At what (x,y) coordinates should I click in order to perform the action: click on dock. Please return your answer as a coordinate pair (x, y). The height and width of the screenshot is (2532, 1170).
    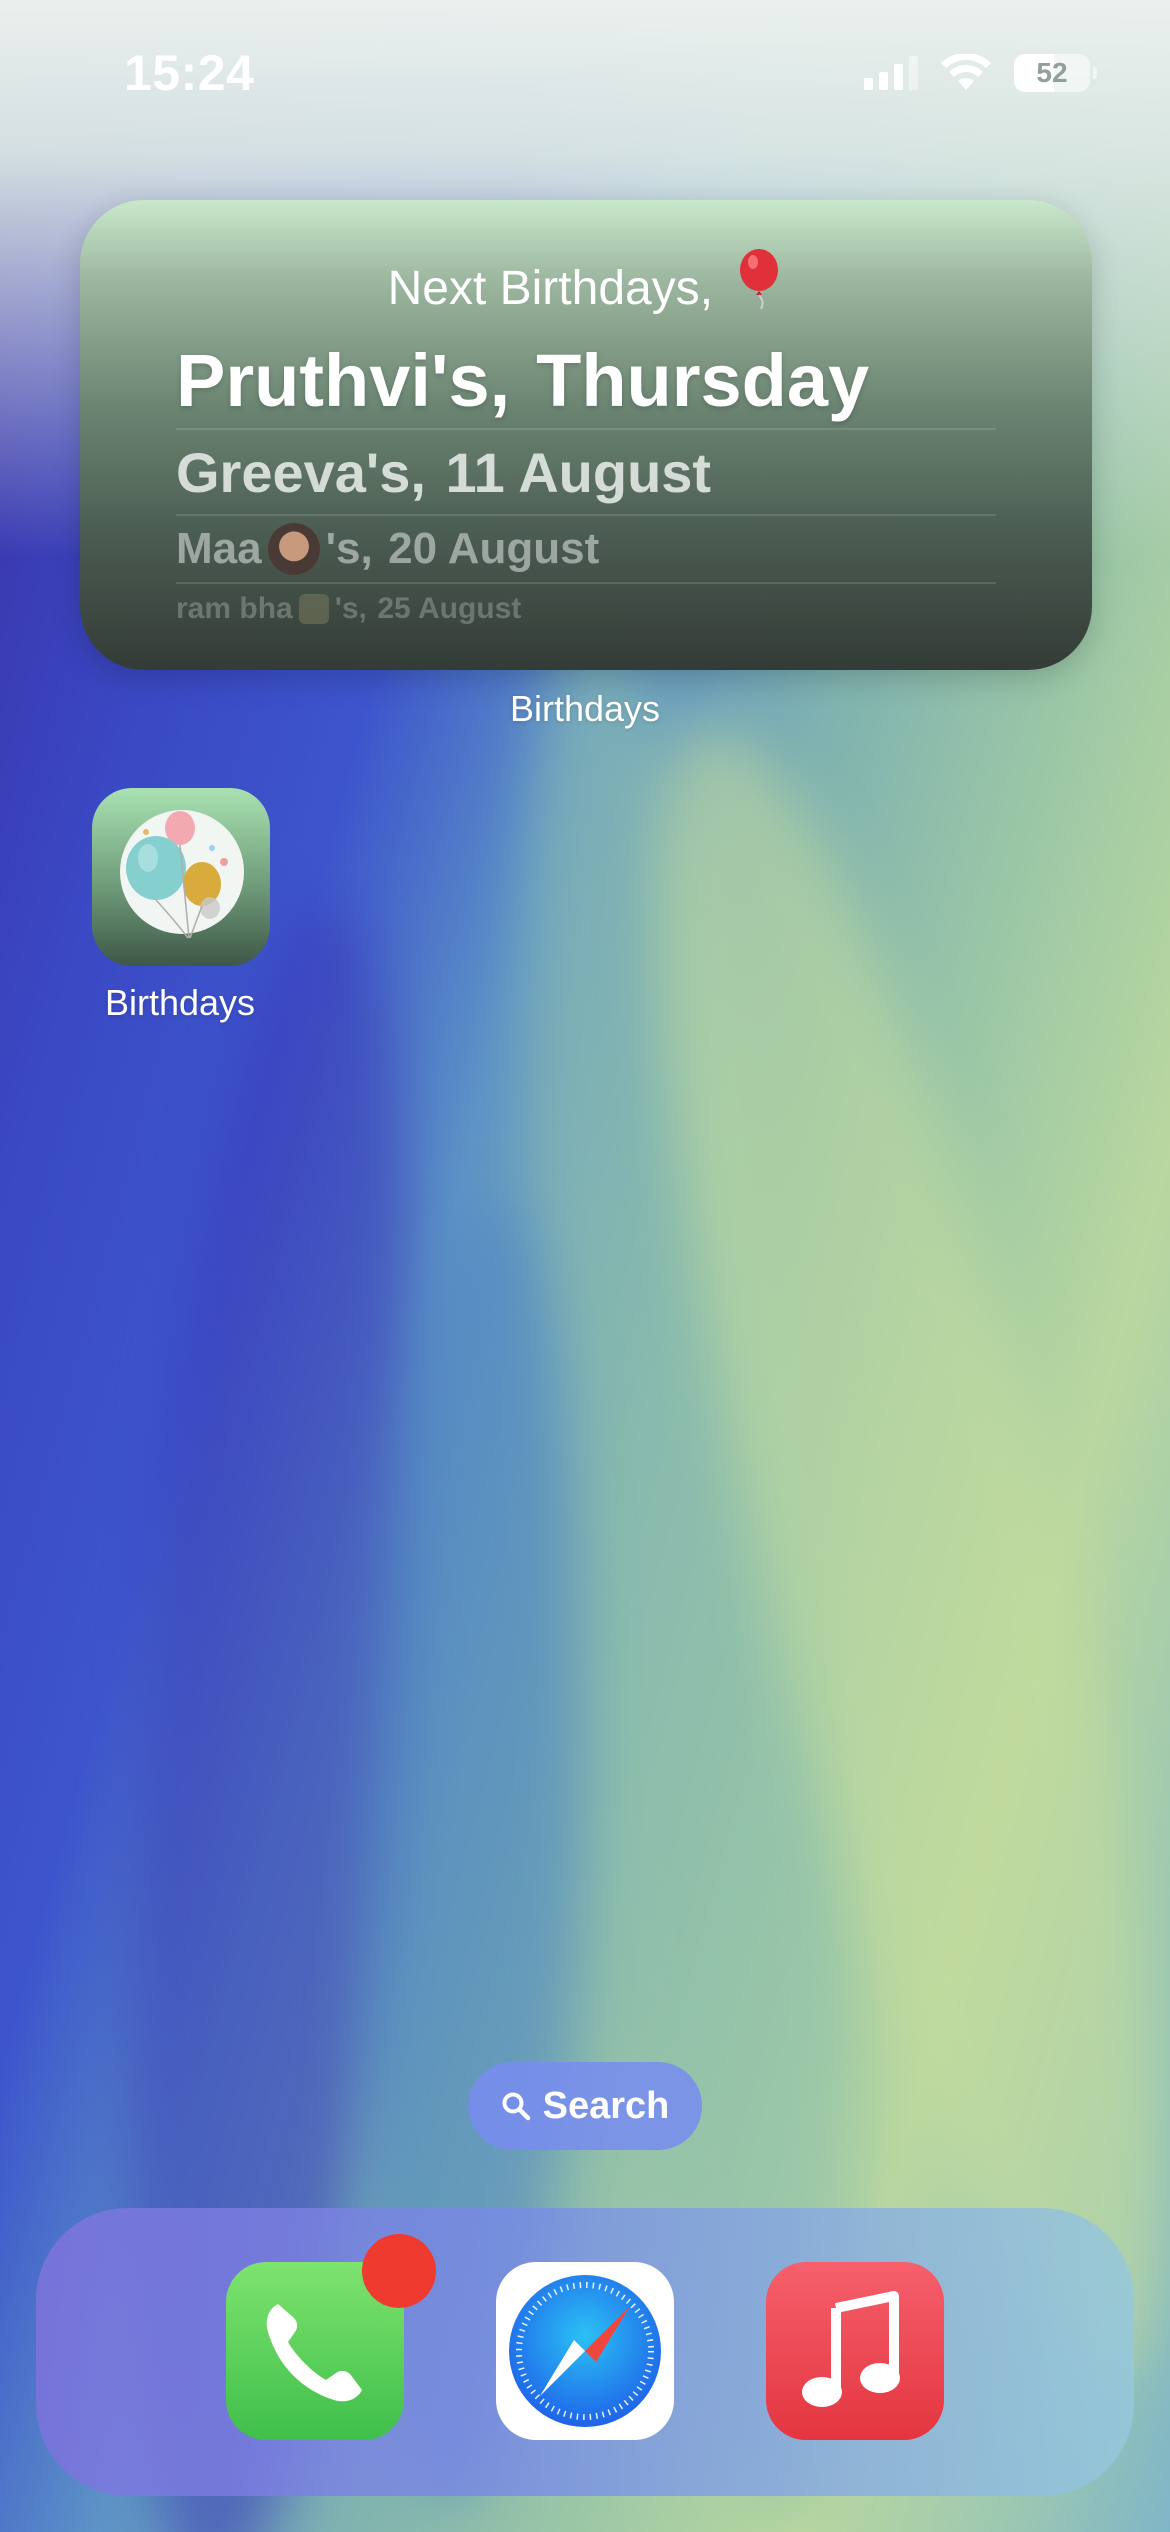
    Looking at the image, I should click on (585, 2352).